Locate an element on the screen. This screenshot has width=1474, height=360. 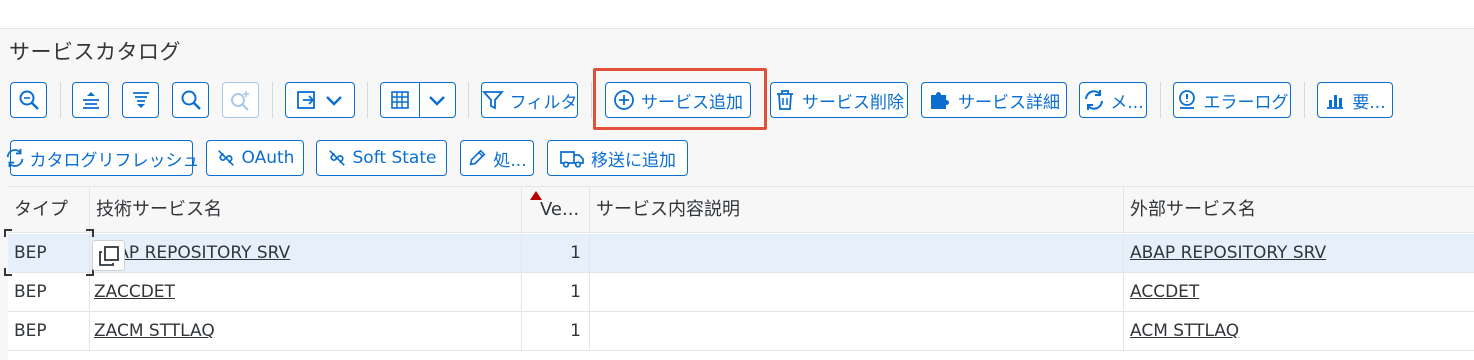
table-header: タイプ 技術サービス名 Ve... サービス内容説明 外部サービス名 is located at coordinates (741, 210).